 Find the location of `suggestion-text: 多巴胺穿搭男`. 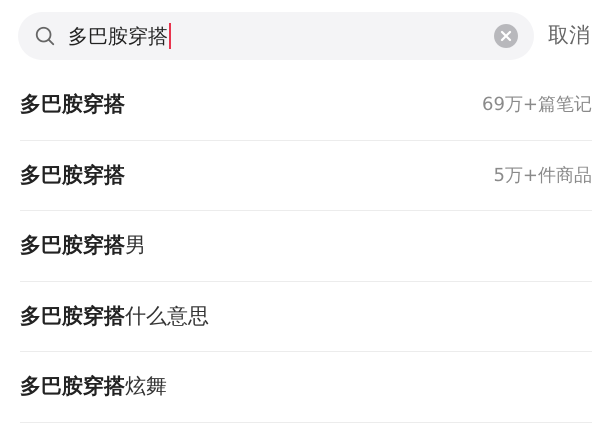

suggestion-text: 多巴胺穿搭男 is located at coordinates (83, 245).